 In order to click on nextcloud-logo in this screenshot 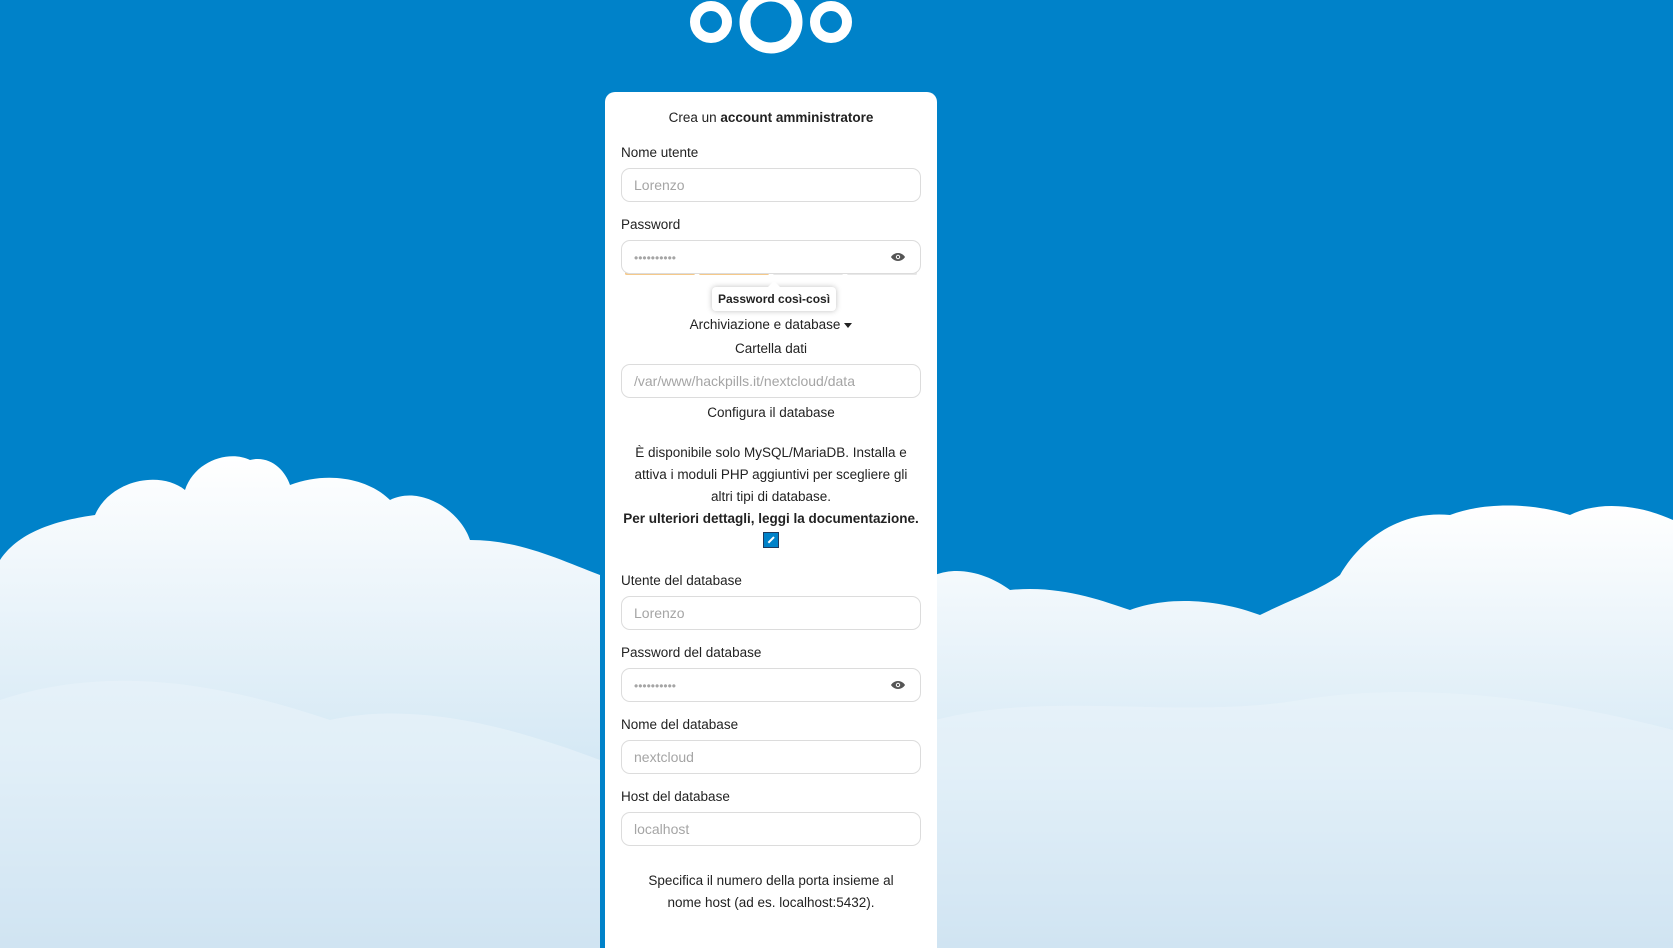, I will do `click(771, 27)`.